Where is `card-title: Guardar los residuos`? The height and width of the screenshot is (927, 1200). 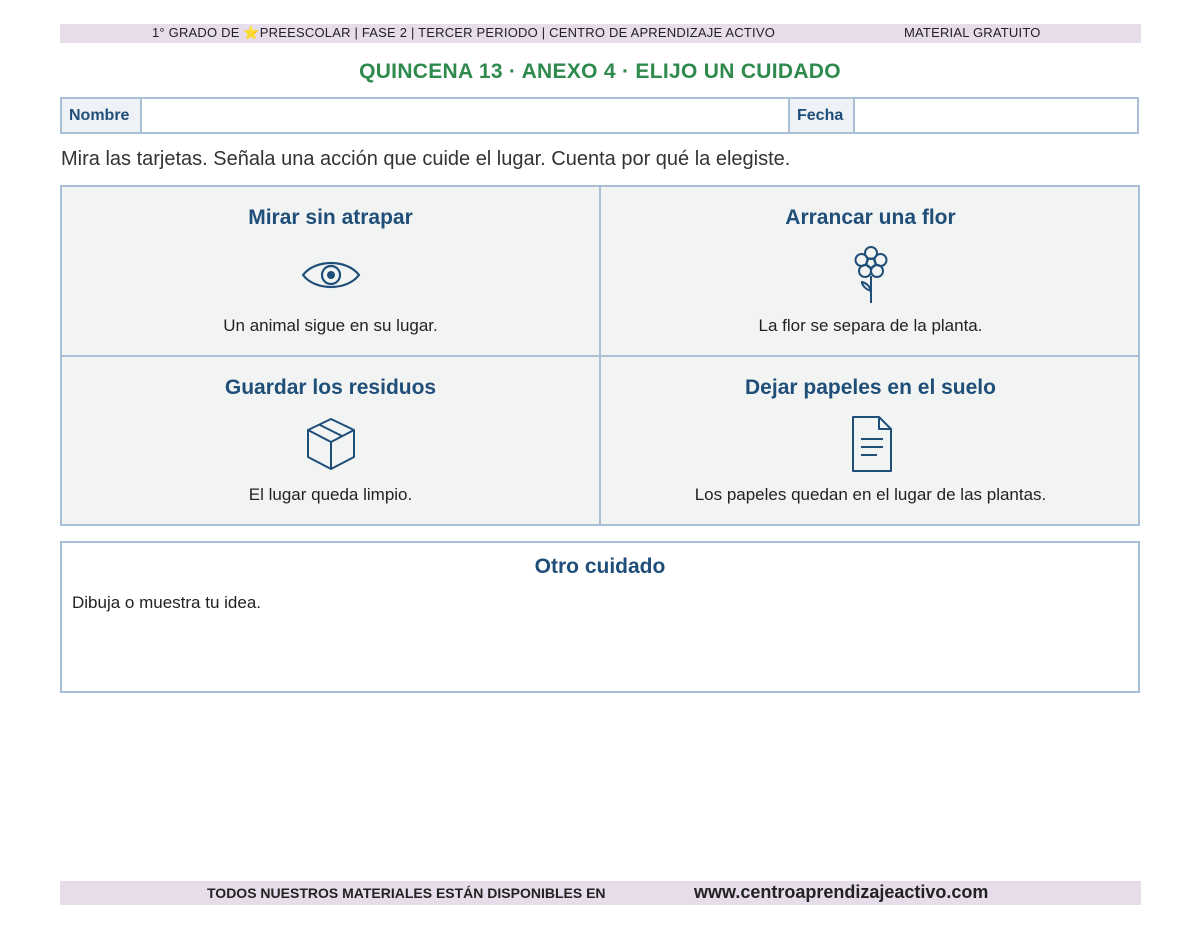 card-title: Guardar los residuos is located at coordinates (330, 387).